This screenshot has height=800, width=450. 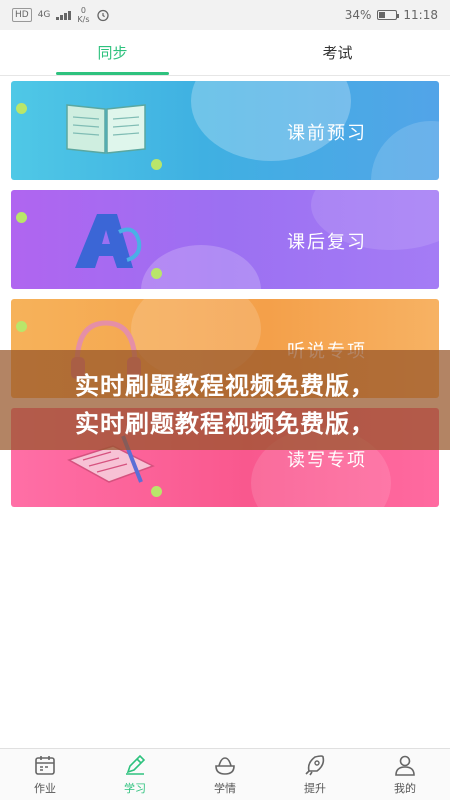 I want to click on speed-unit: K/s, so click(x=83, y=19).